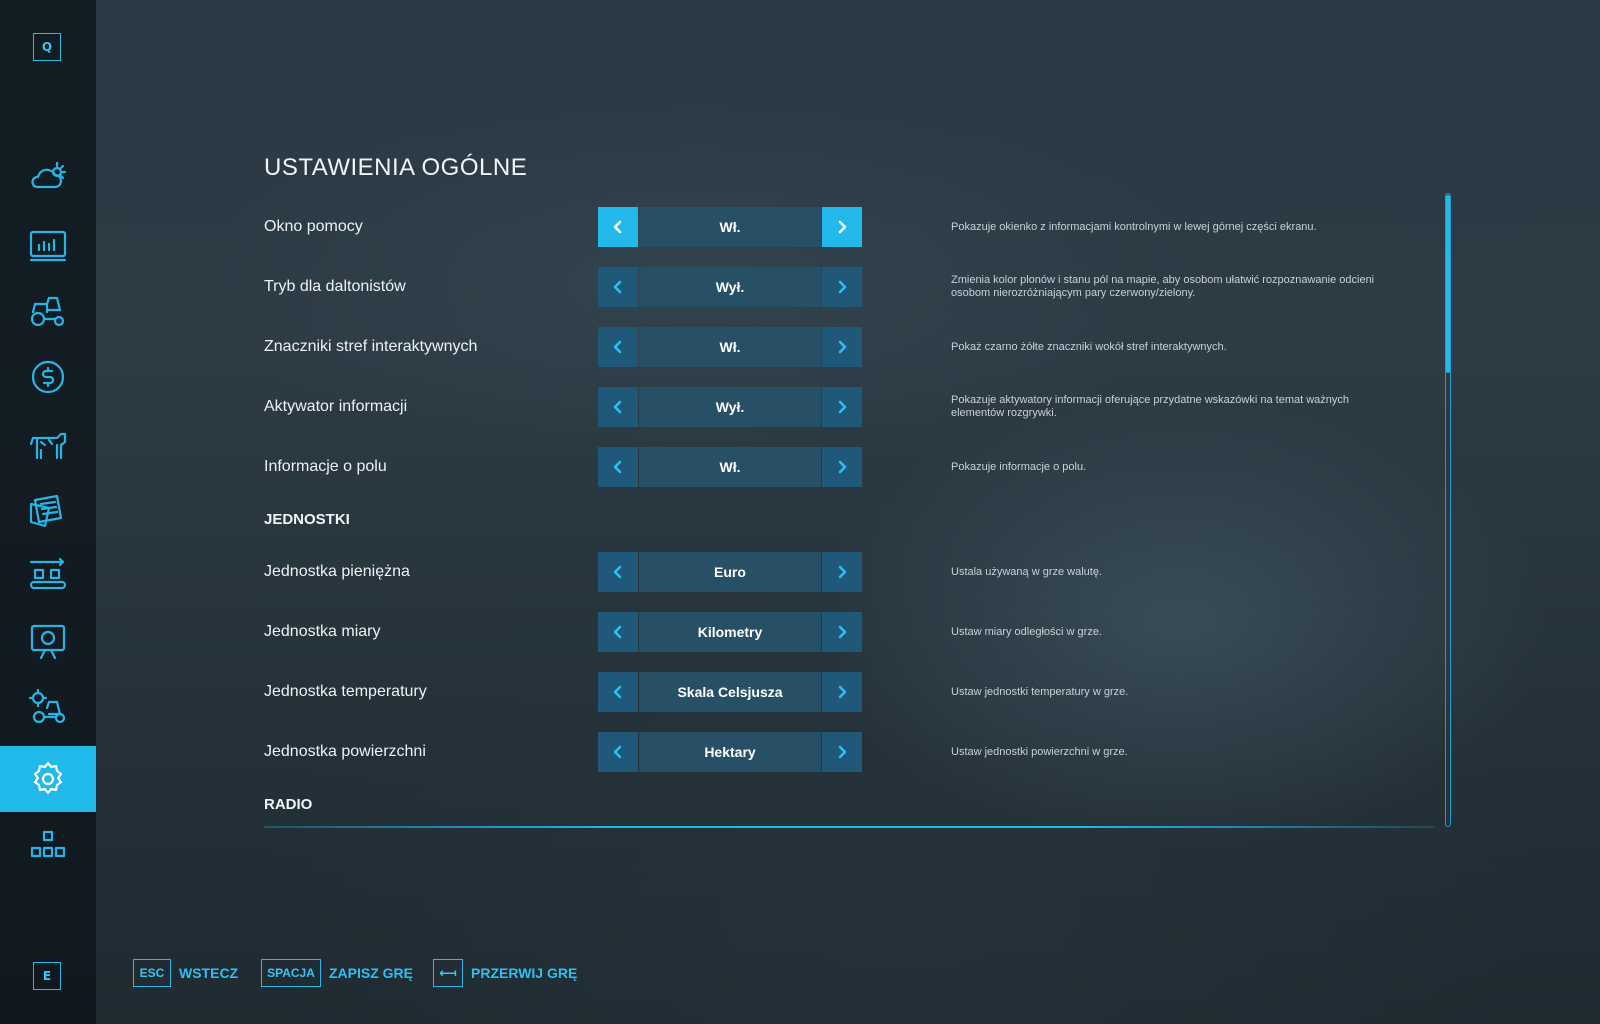  I want to click on gear-icon, so click(48, 778).